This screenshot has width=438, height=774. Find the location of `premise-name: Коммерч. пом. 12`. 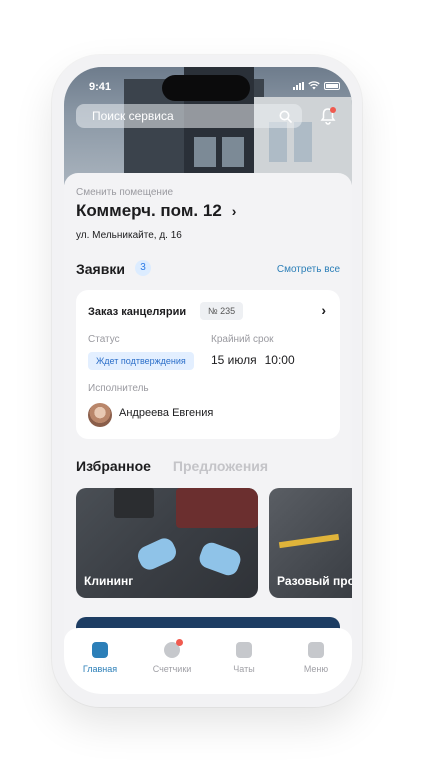

premise-name: Коммерч. пом. 12 is located at coordinates (149, 210).